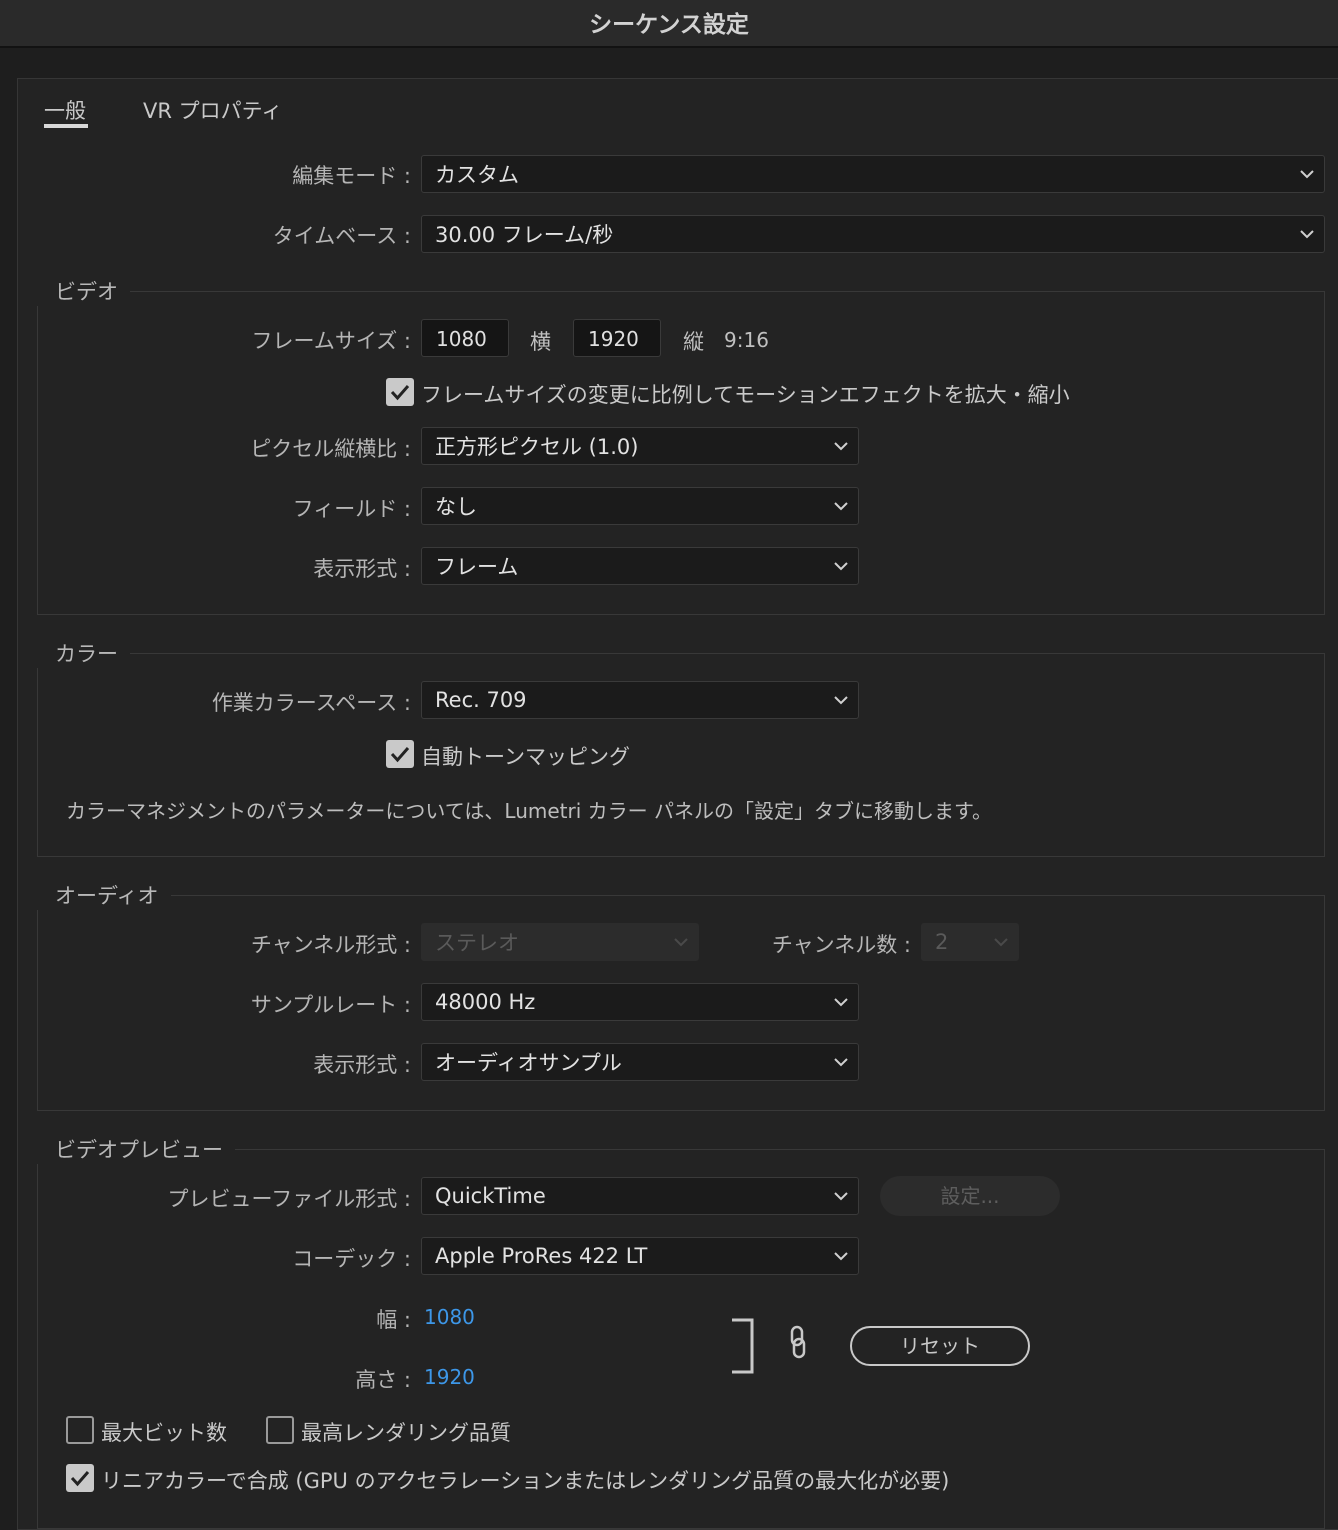  Describe the element at coordinates (477, 175) in the screenshot. I see `edit-mode-value: カスタム` at that location.